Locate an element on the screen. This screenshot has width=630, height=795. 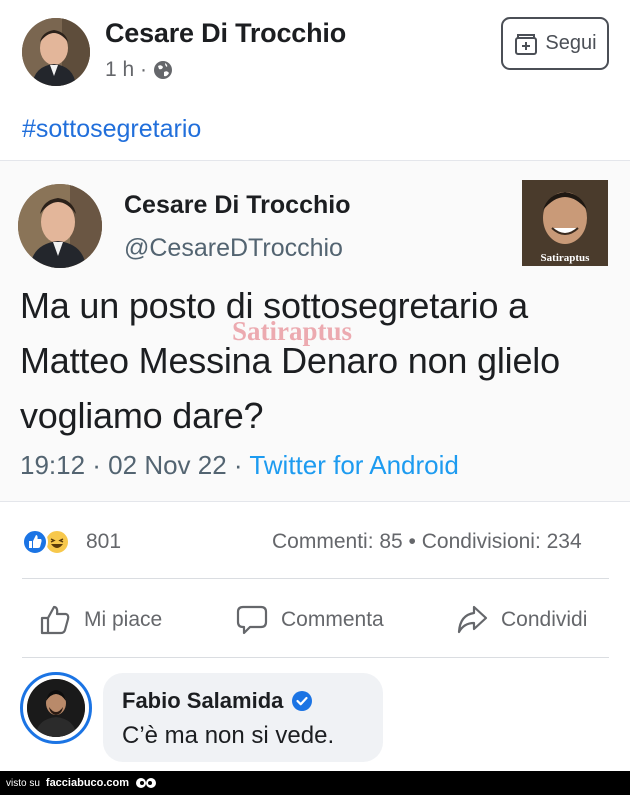
like-button: Mi piace is located at coordinates (100, 620).